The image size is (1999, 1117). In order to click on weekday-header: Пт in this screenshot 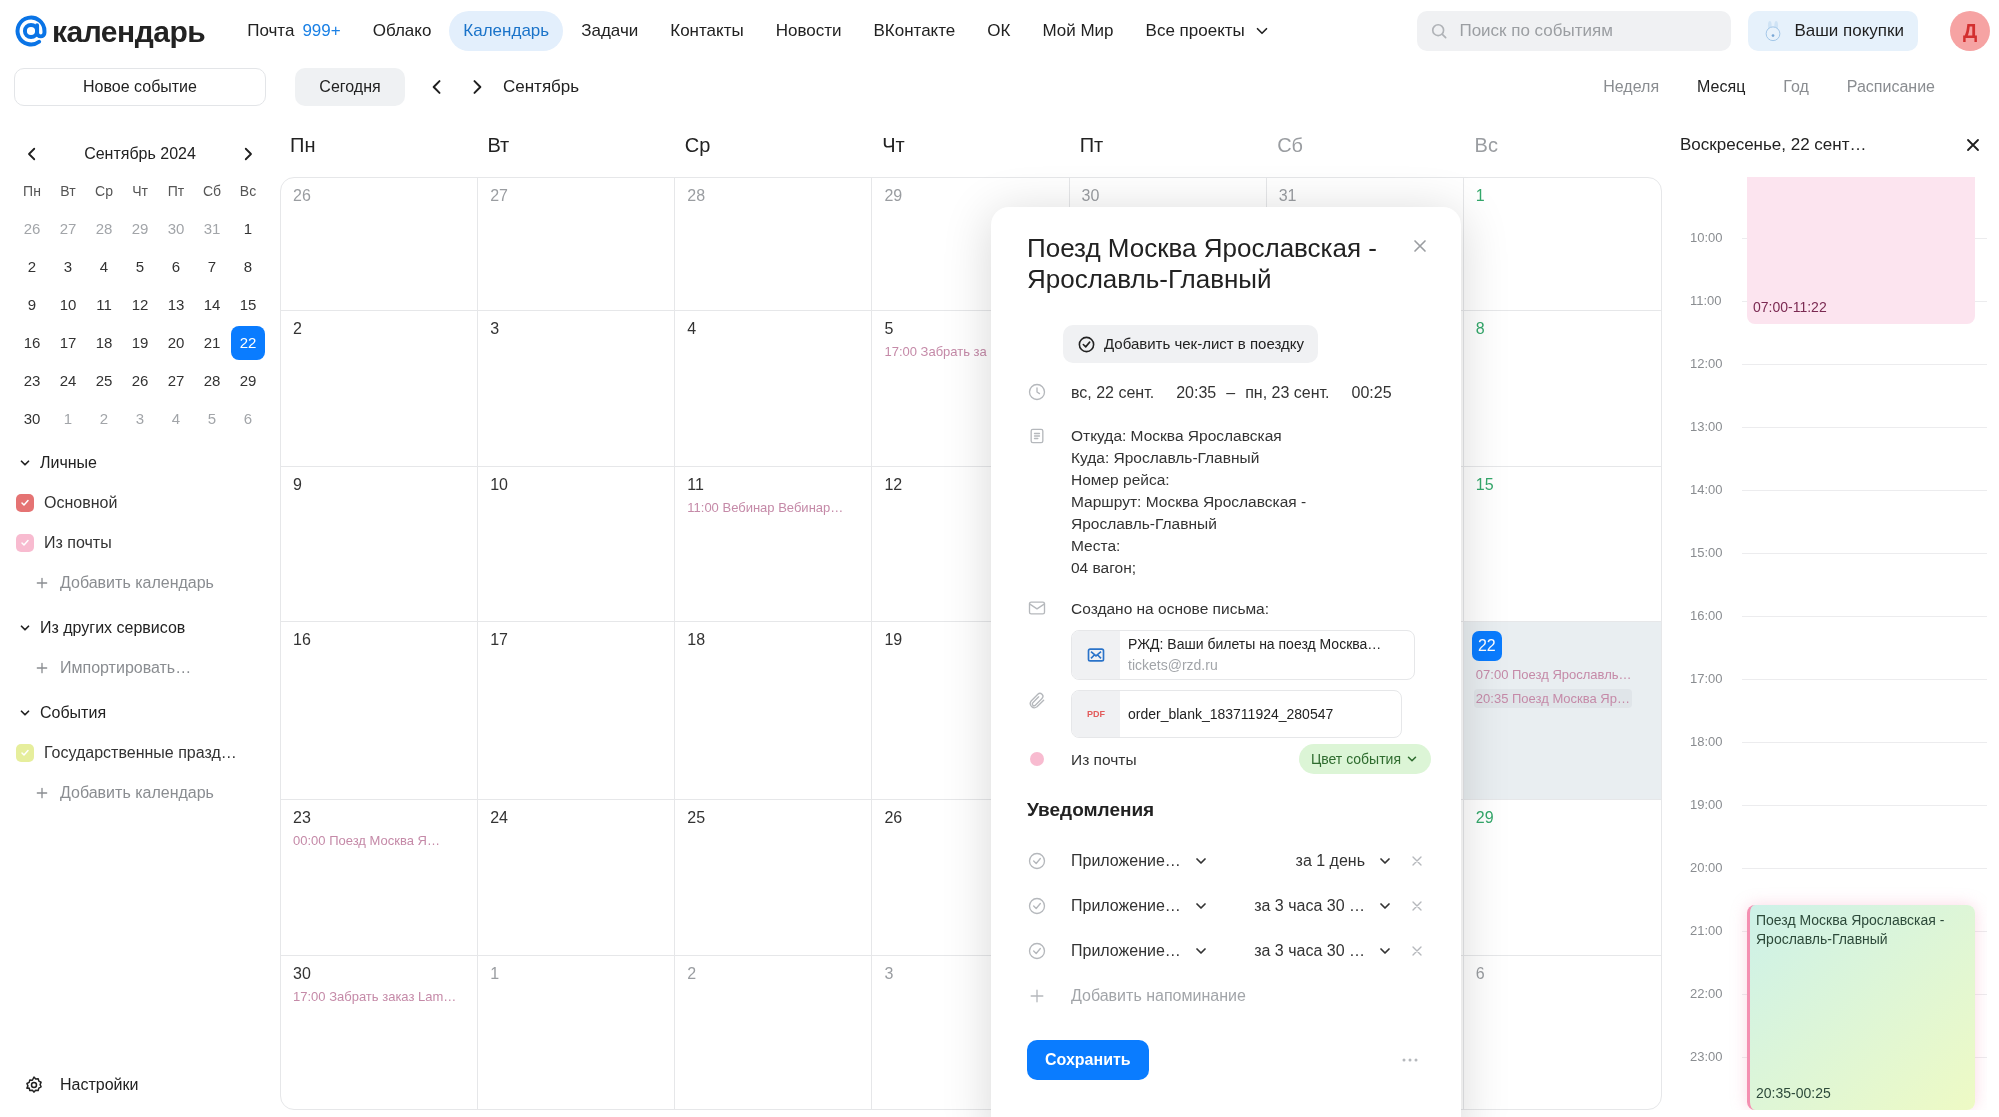, I will do `click(1091, 144)`.